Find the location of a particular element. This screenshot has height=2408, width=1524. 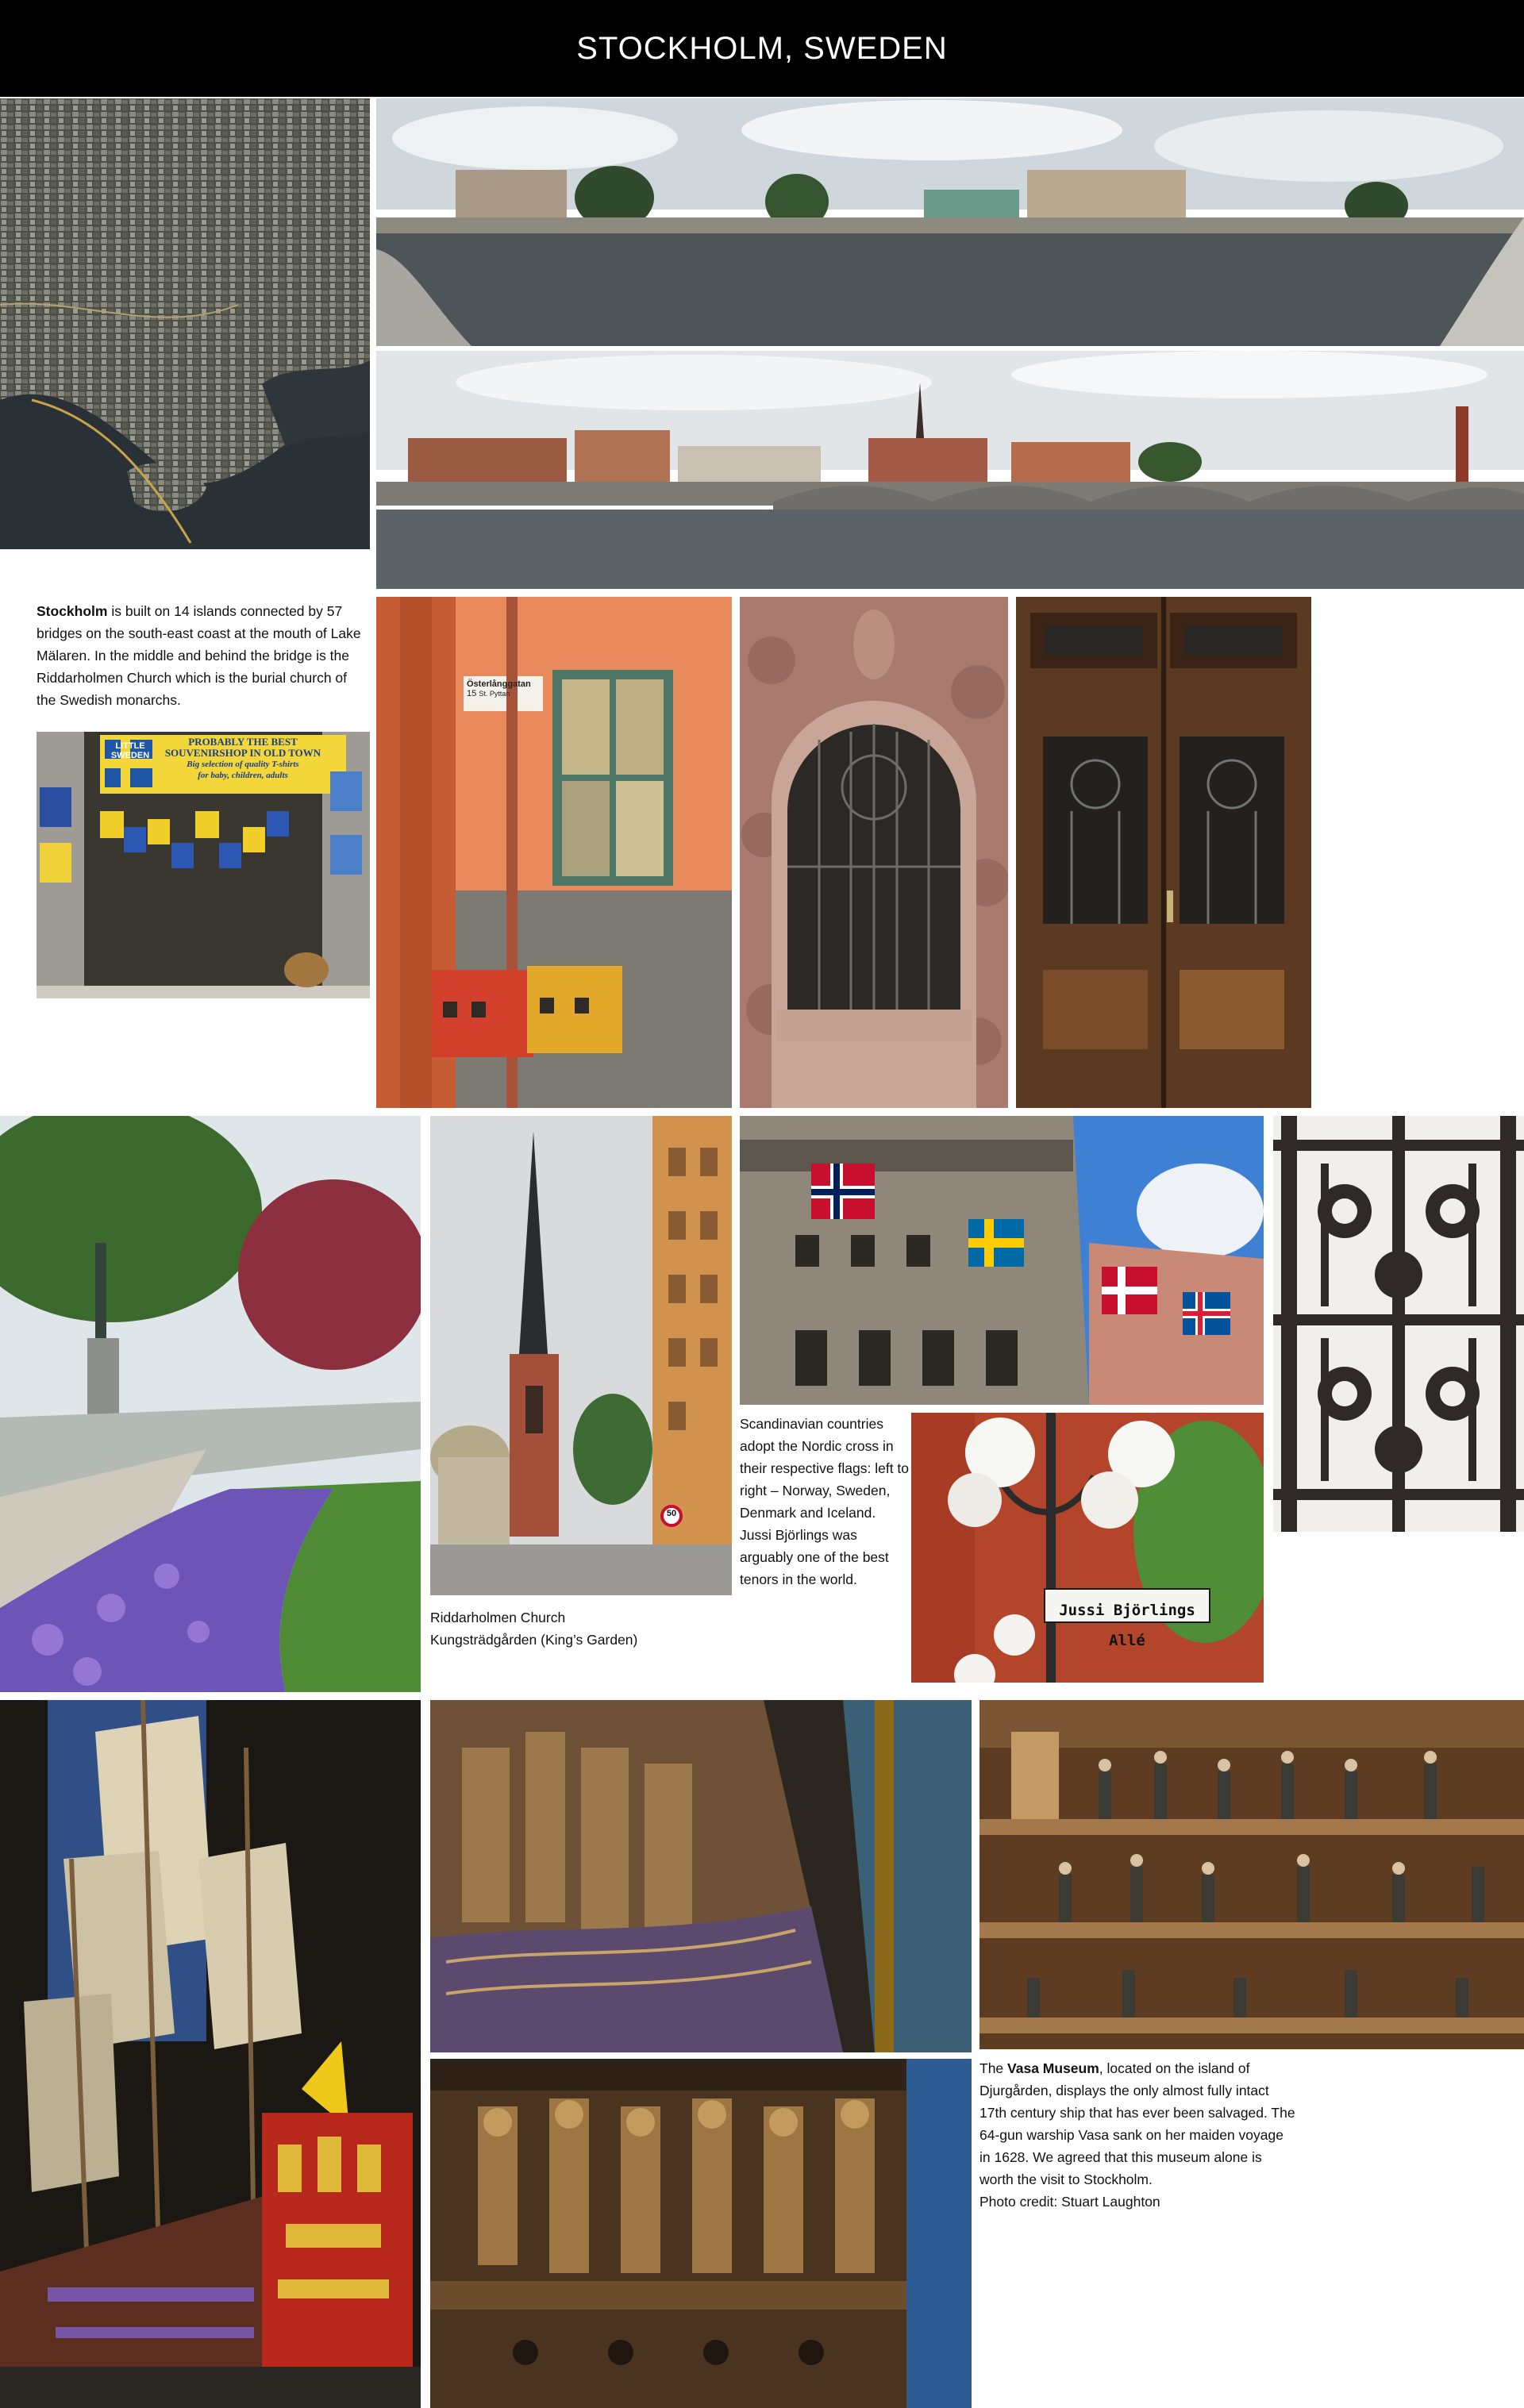

aerial-map-photo is located at coordinates (185, 323).